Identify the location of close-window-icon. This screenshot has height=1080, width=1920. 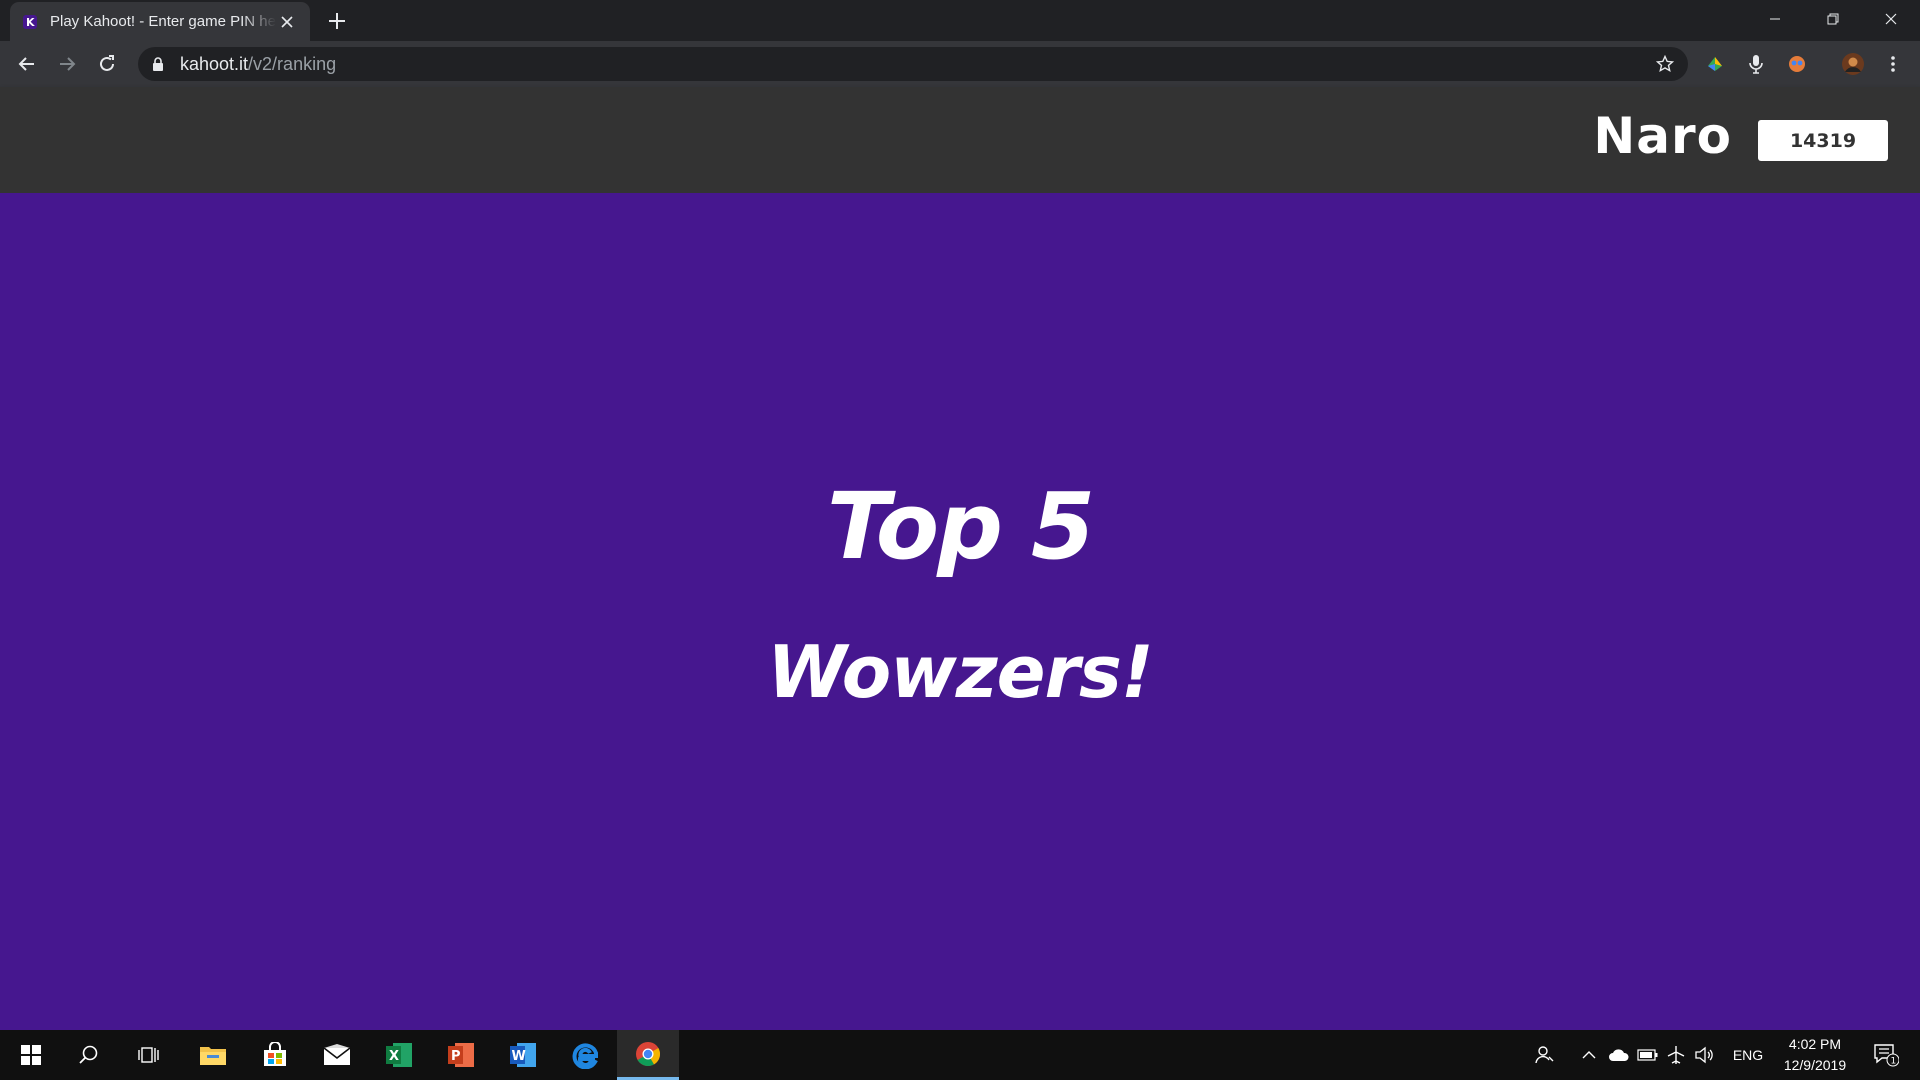
(1891, 18).